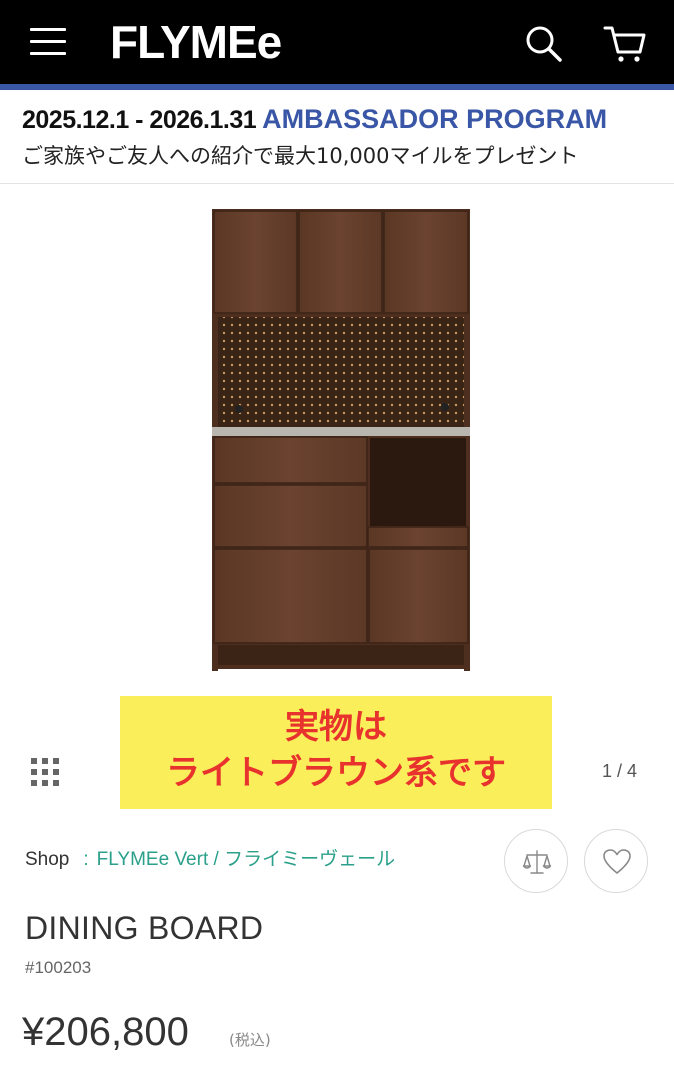 The height and width of the screenshot is (1080, 674). I want to click on image-pager: 1 / 4, so click(620, 771).